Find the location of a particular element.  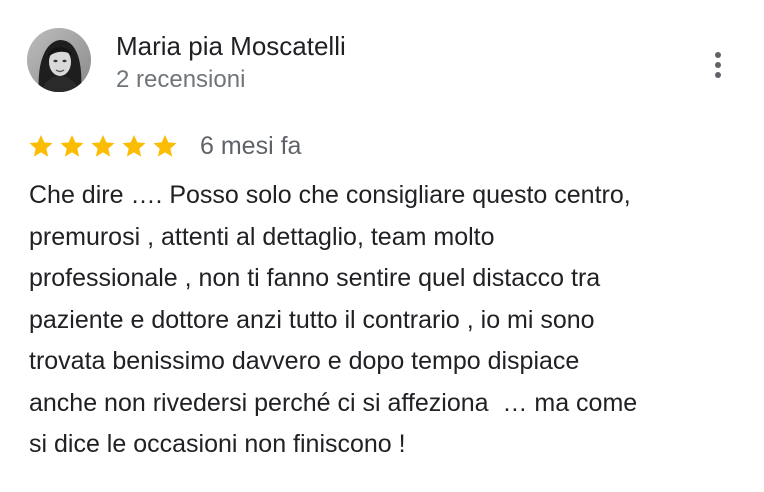

author-review-count: 2 recensioni is located at coordinates (181, 79).